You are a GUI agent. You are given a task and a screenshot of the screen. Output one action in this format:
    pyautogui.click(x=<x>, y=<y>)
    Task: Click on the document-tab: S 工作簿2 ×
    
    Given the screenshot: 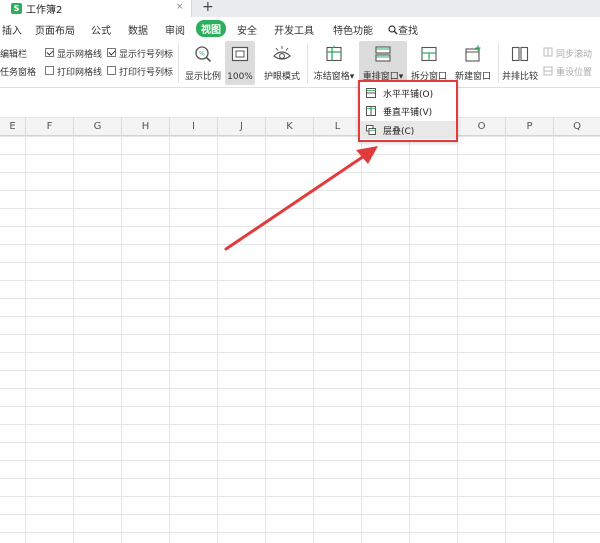 What is the action you would take?
    pyautogui.click(x=96, y=8)
    